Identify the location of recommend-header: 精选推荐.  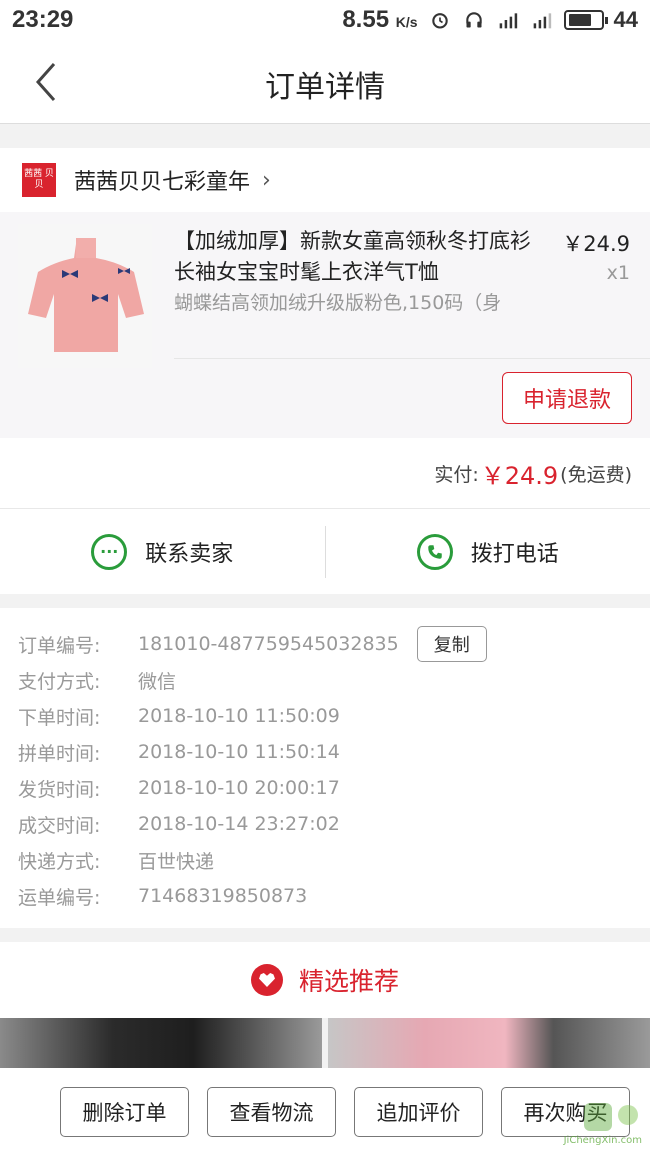
(325, 980).